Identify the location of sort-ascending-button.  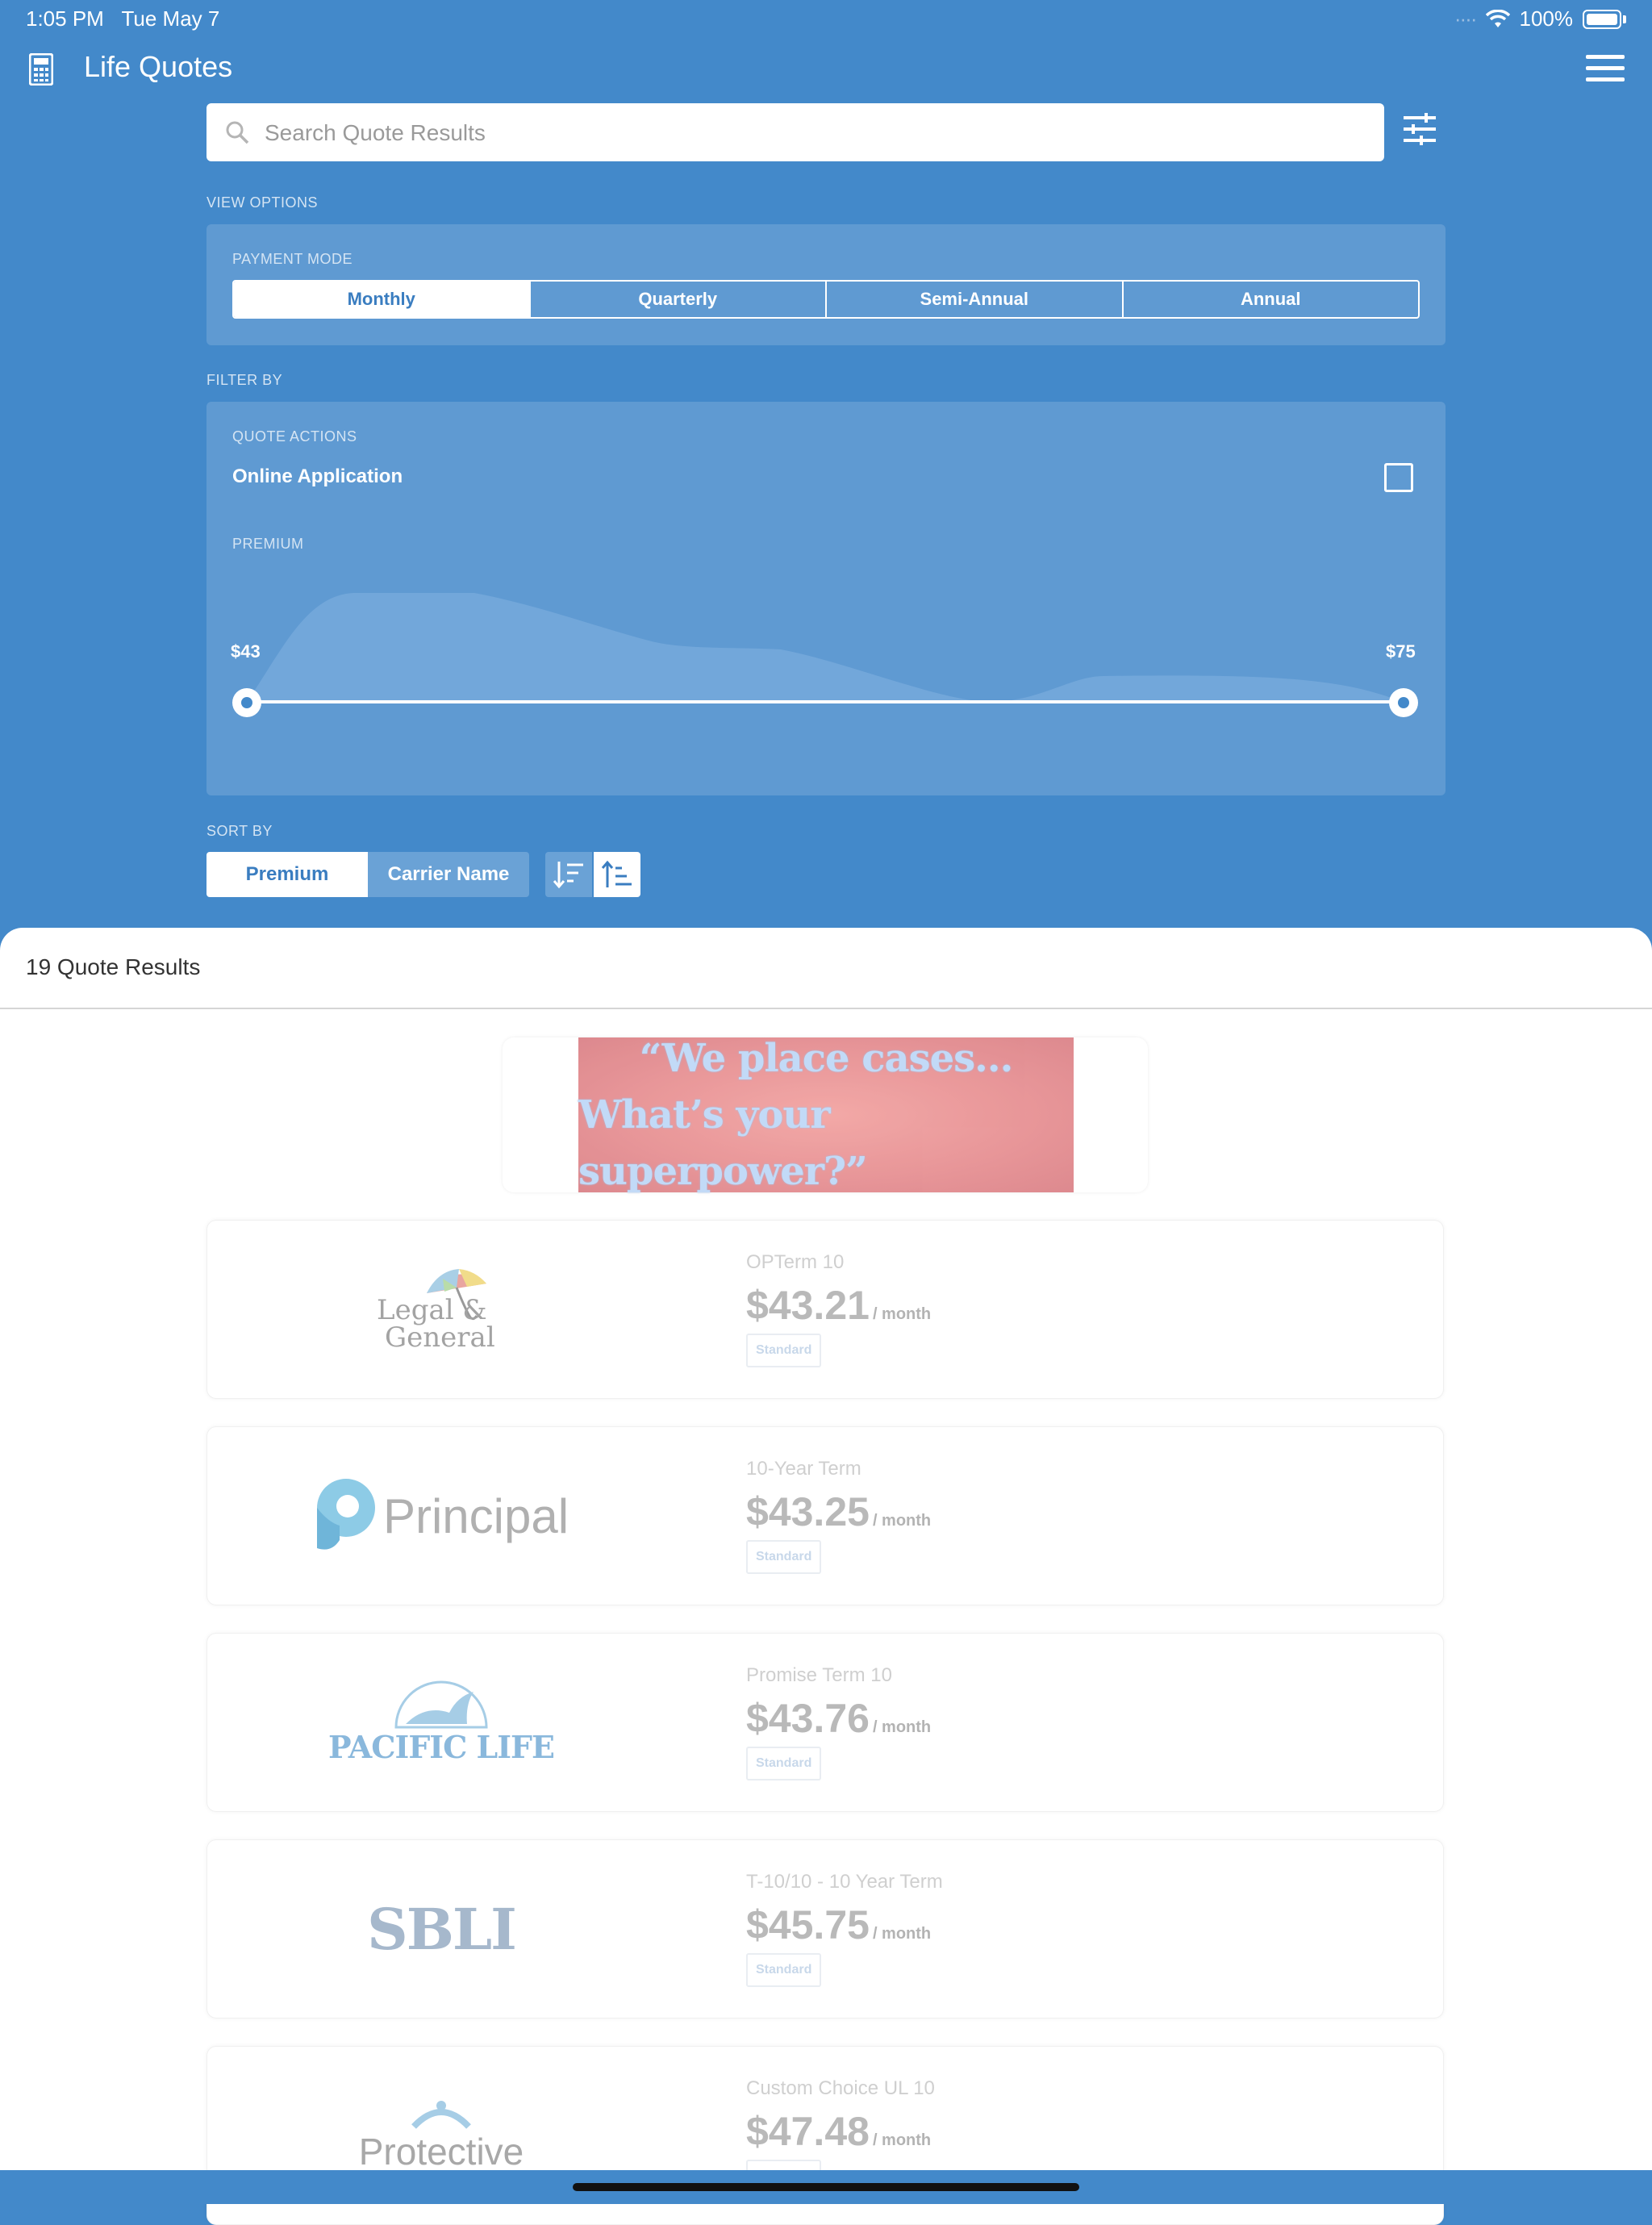
(617, 874).